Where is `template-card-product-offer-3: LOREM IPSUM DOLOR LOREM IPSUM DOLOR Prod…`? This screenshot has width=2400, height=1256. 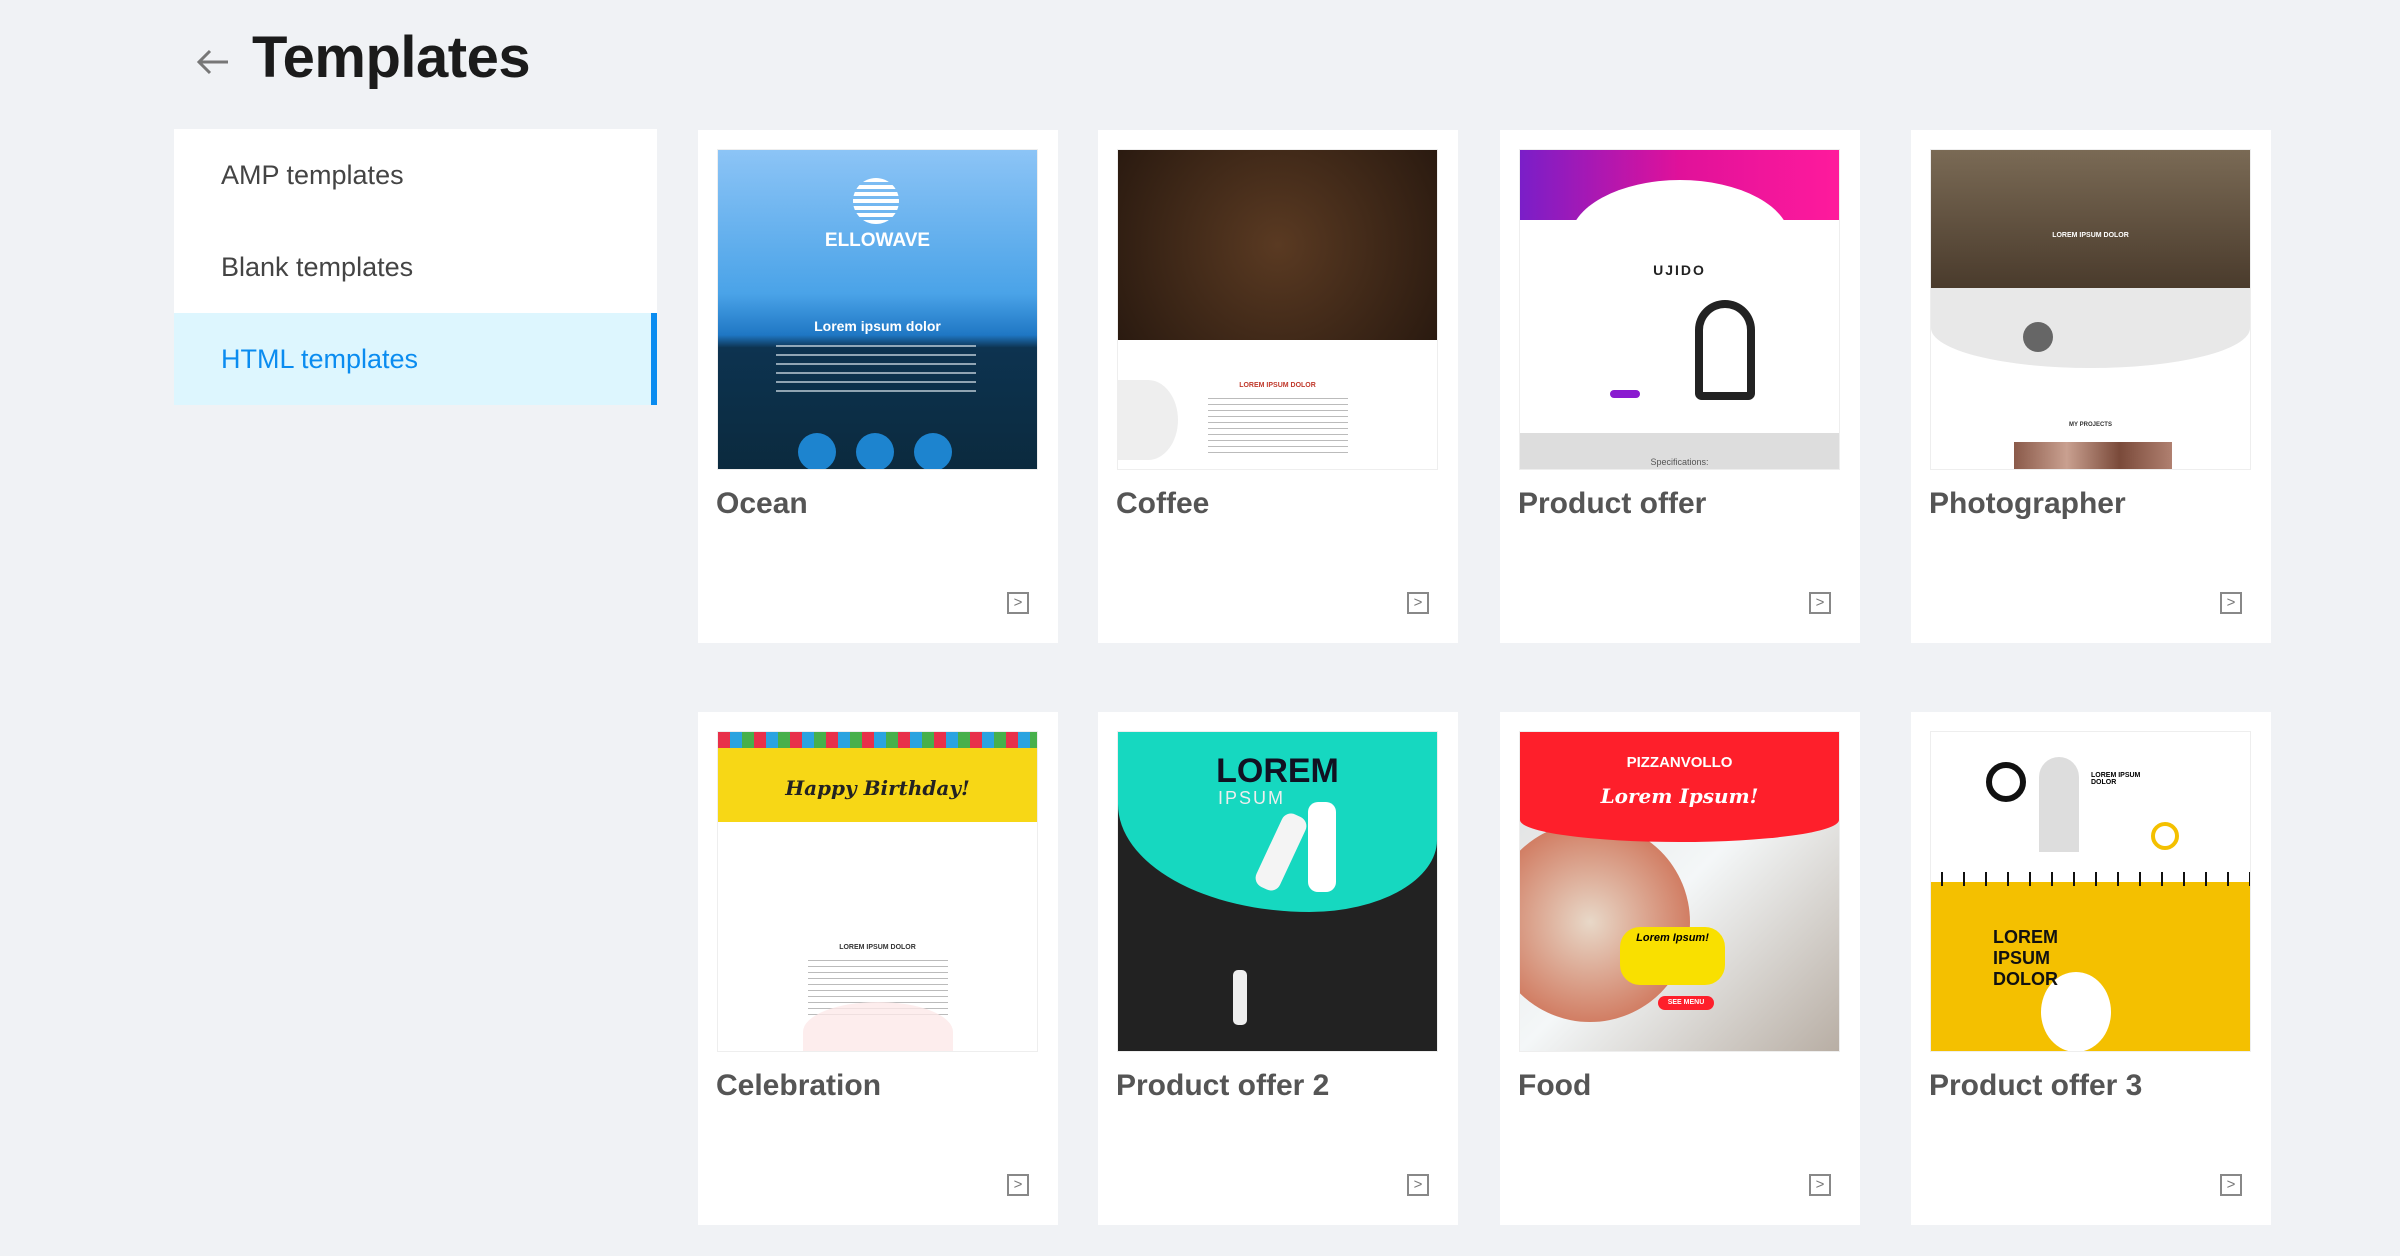
template-card-product-offer-3: LOREM IPSUM DOLOR LOREM IPSUM DOLOR Prod… is located at coordinates (2091, 968).